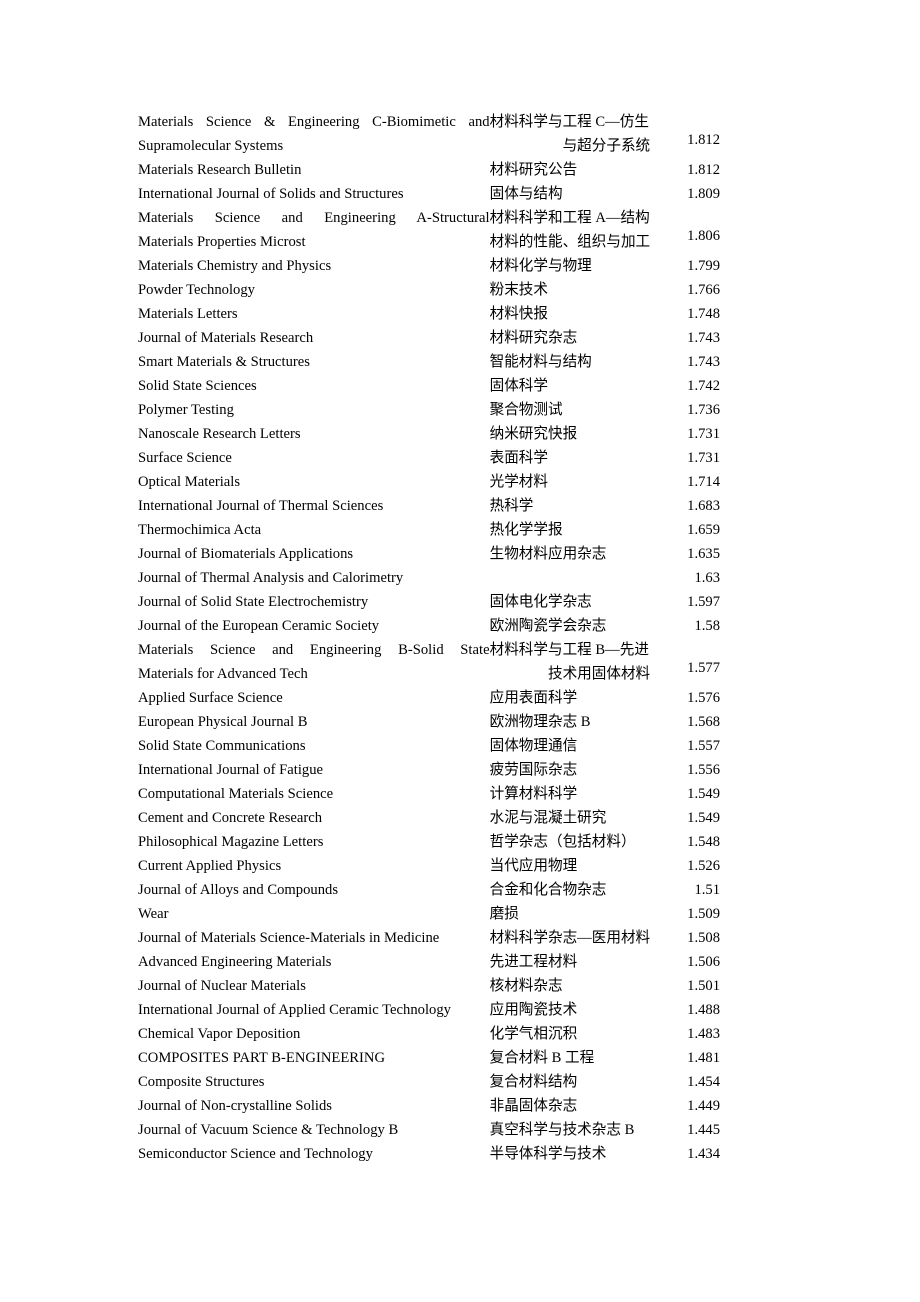  What do you see at coordinates (533, 1106) in the screenshot?
I see `journal-name-chinese-line: 非晶固体杂志` at bounding box center [533, 1106].